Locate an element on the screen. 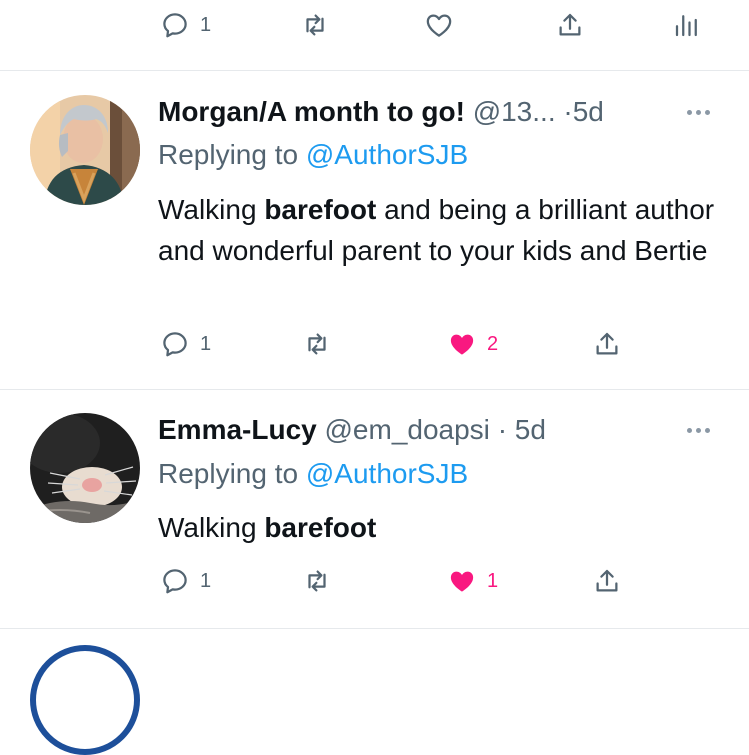 The height and width of the screenshot is (755, 749). like-count: 1 is located at coordinates (493, 581).